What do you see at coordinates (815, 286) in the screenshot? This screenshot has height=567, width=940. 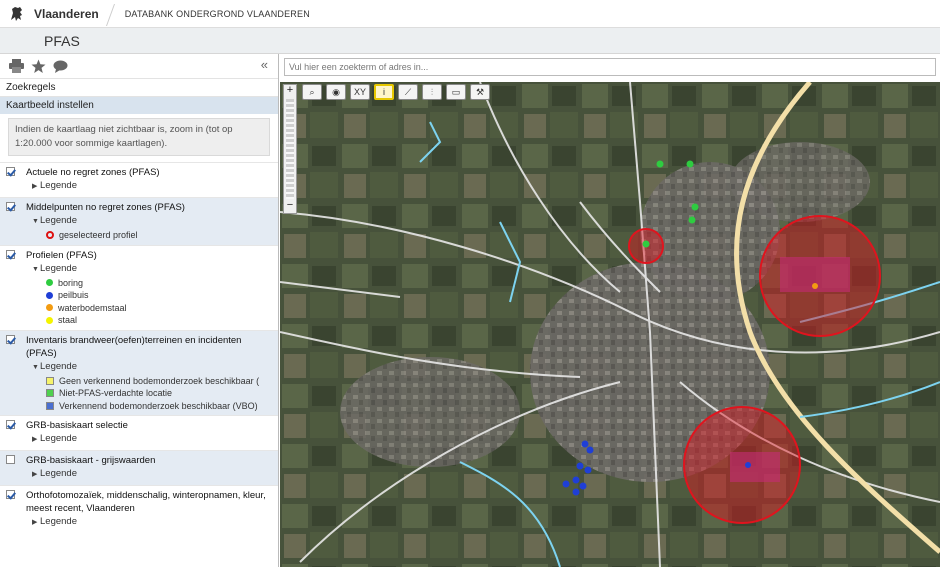 I see `waterbodemstaal-point` at bounding box center [815, 286].